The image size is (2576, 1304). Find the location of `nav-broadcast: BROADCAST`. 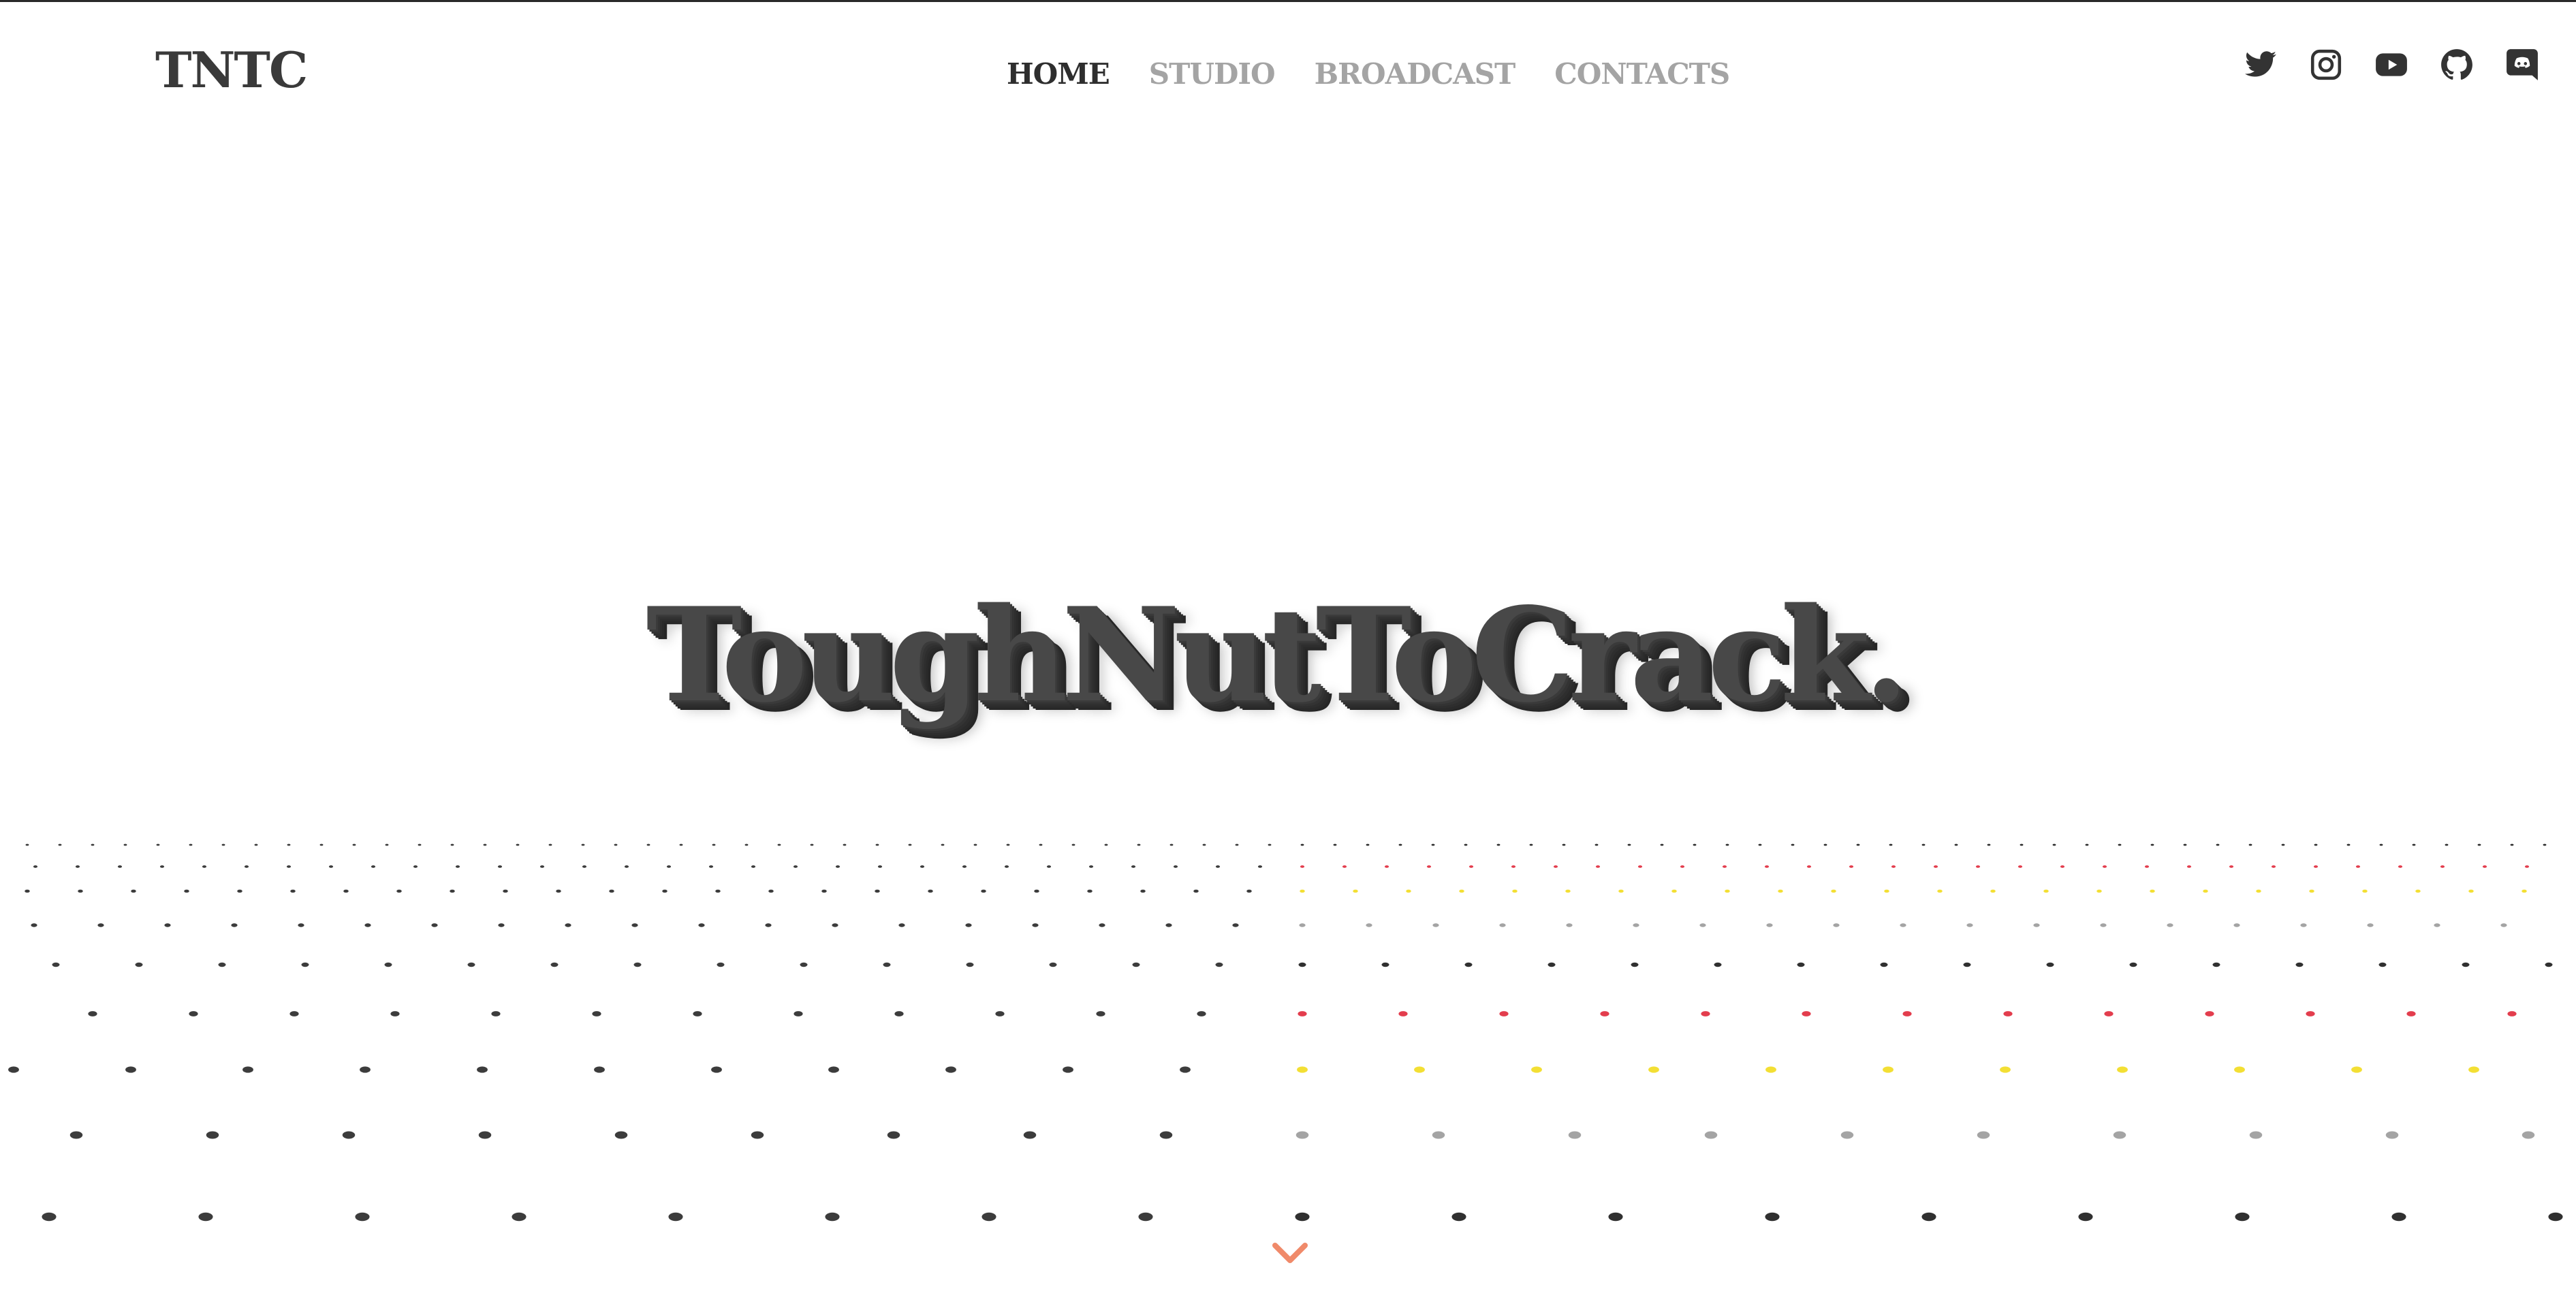

nav-broadcast: BROADCAST is located at coordinates (1415, 74).